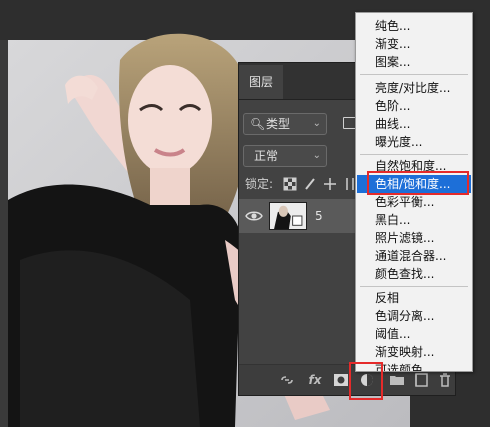 The image size is (490, 427). I want to click on search-icon: 🔍︎, so click(258, 124).